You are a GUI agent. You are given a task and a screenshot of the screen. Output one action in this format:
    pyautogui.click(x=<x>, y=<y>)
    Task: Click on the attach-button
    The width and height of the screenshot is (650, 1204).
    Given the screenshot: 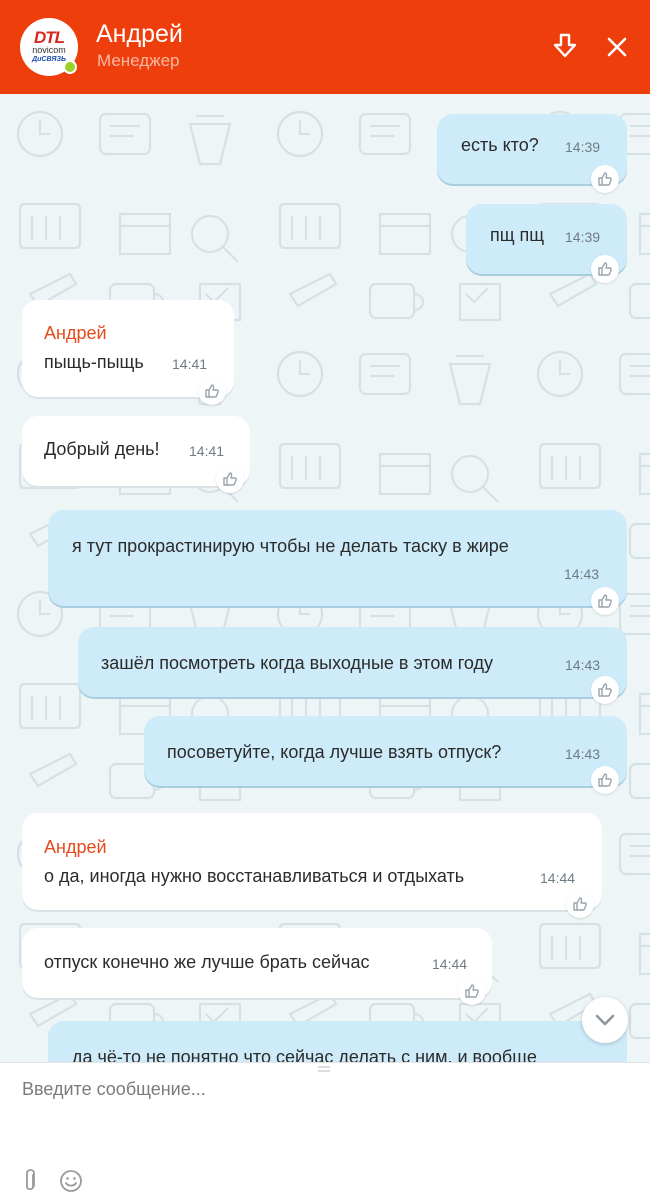 What is the action you would take?
    pyautogui.click(x=30, y=1181)
    